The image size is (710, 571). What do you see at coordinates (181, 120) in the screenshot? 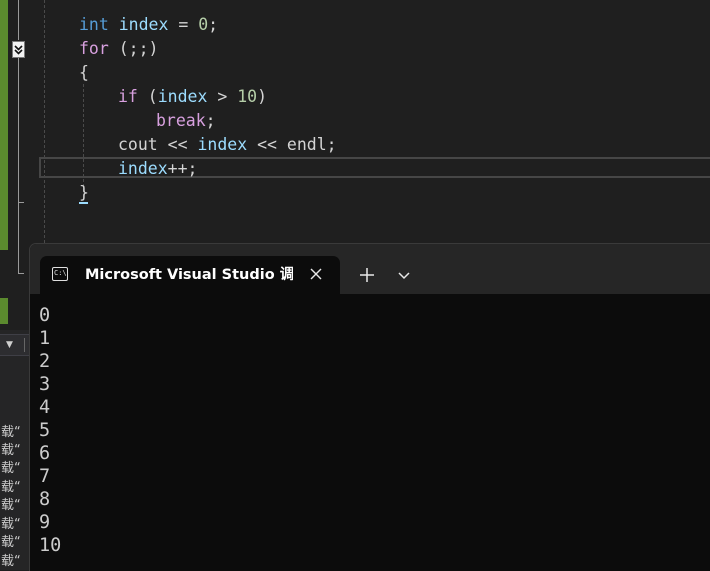
I see `code-token: break` at bounding box center [181, 120].